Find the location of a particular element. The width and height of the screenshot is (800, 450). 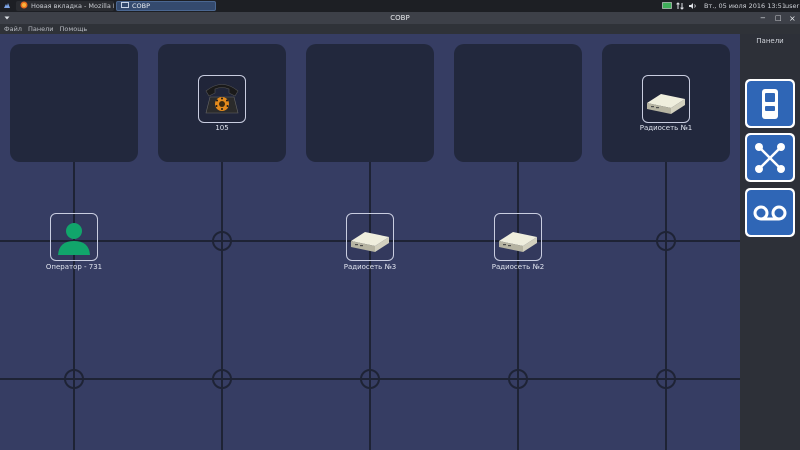

network-icon is located at coordinates (770, 157).